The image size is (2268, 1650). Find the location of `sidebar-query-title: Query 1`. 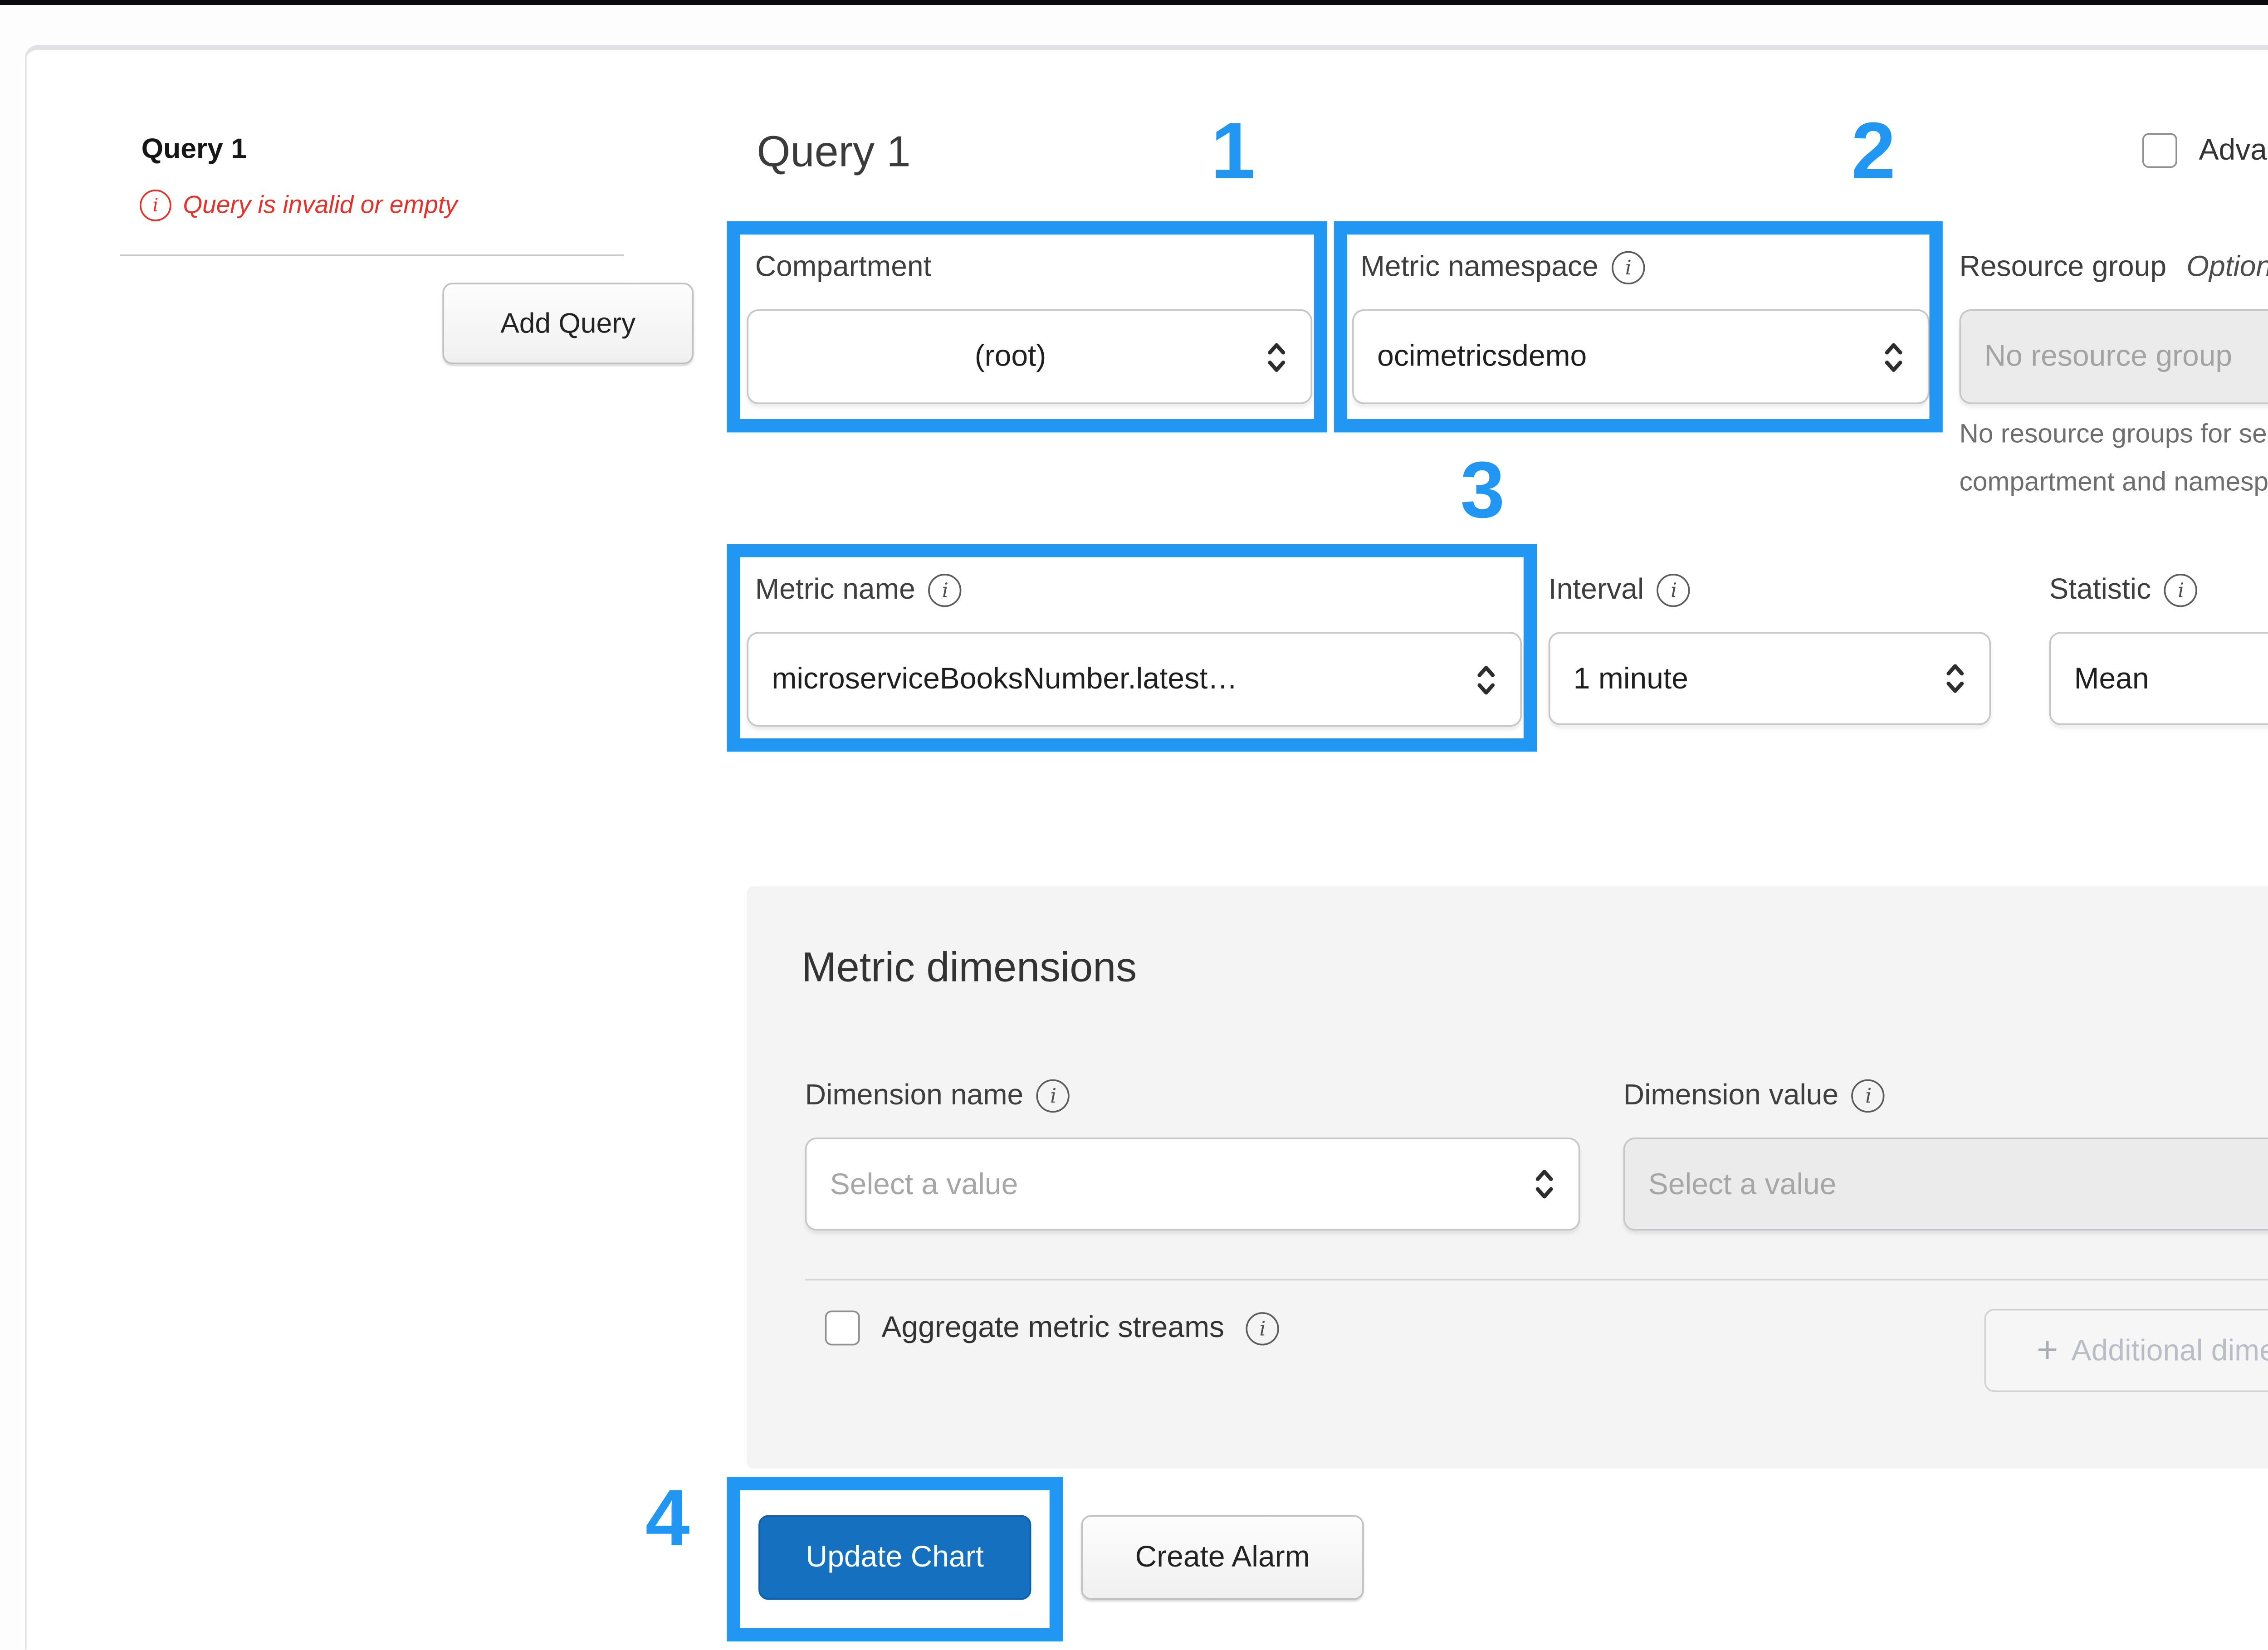

sidebar-query-title: Query 1 is located at coordinates (194, 149).